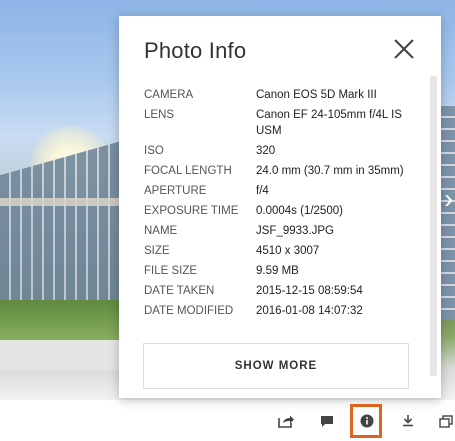  What do you see at coordinates (309, 311) in the screenshot?
I see `info-value: 2016-01-08 14:07:32` at bounding box center [309, 311].